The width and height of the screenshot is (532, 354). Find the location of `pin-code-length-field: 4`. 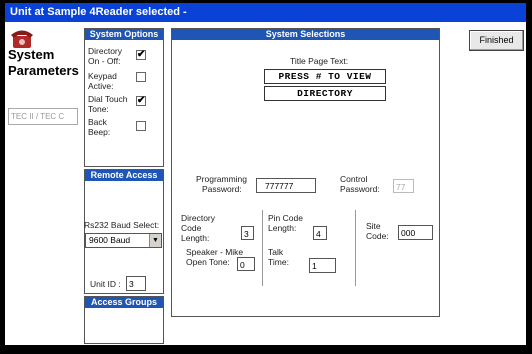

pin-code-length-field: 4 is located at coordinates (320, 233).